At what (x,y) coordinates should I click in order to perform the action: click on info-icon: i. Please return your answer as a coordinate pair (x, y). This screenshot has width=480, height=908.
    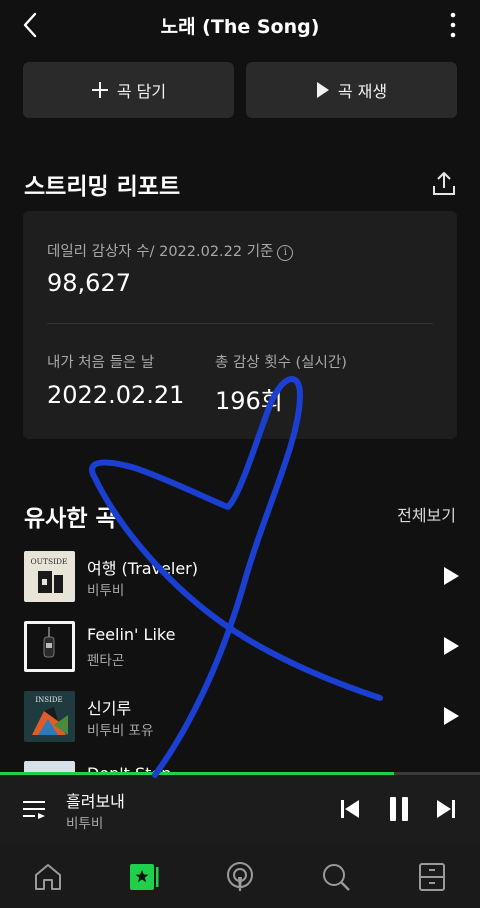
    Looking at the image, I should click on (285, 253).